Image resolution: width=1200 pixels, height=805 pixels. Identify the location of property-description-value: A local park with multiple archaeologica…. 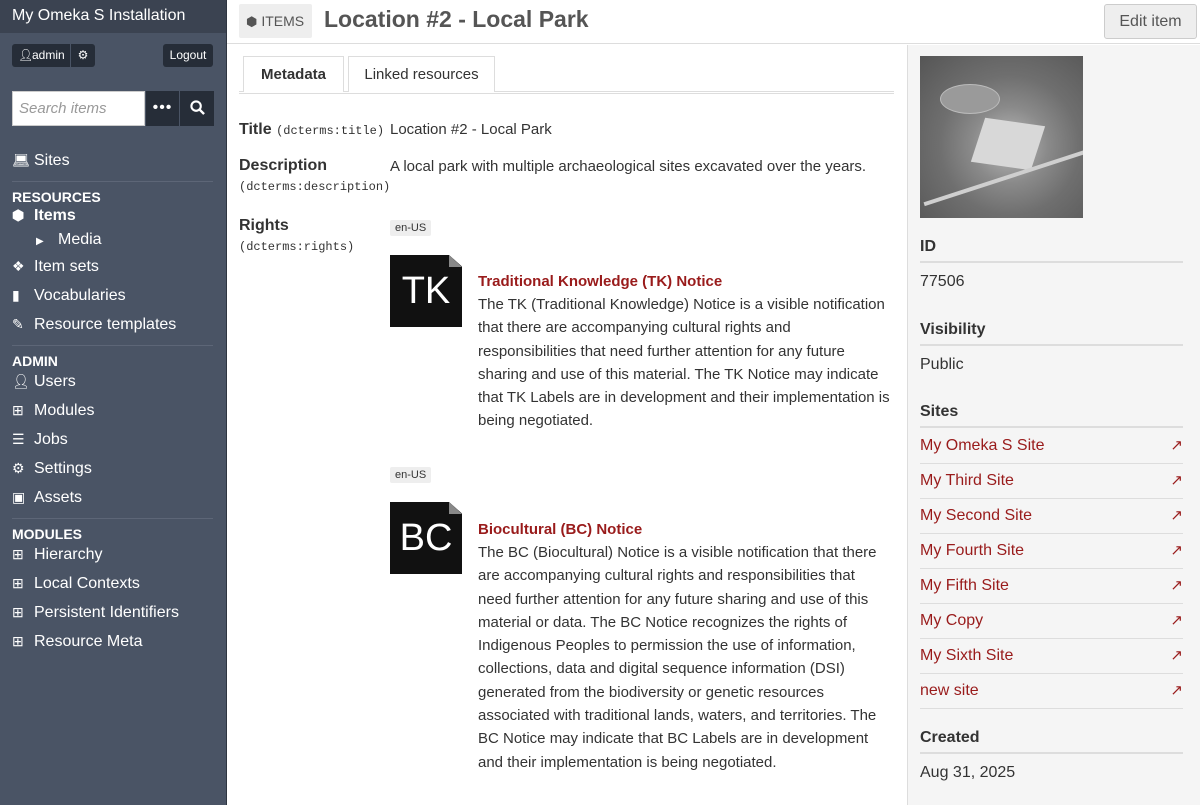
(628, 166).